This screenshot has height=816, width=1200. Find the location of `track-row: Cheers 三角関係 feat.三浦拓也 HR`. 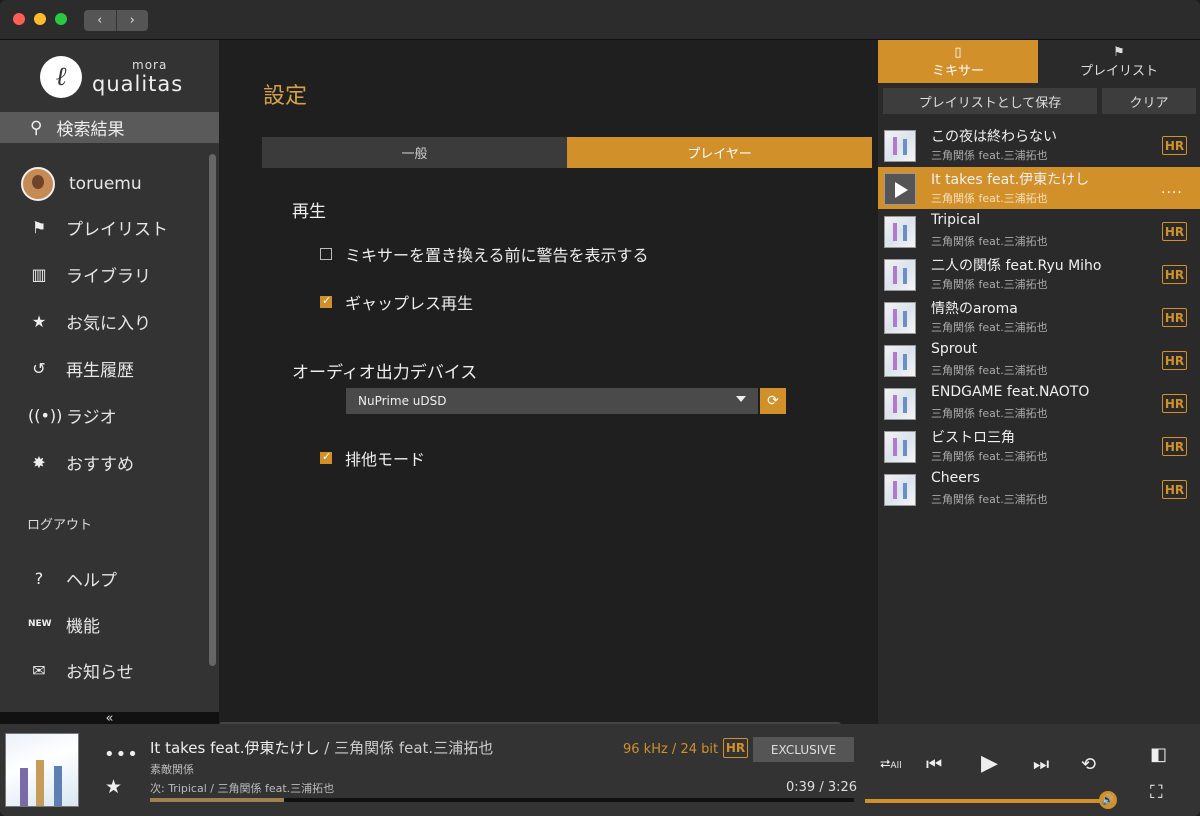

track-row: Cheers 三角関係 feat.三浦拓也 HR is located at coordinates (1039, 489).